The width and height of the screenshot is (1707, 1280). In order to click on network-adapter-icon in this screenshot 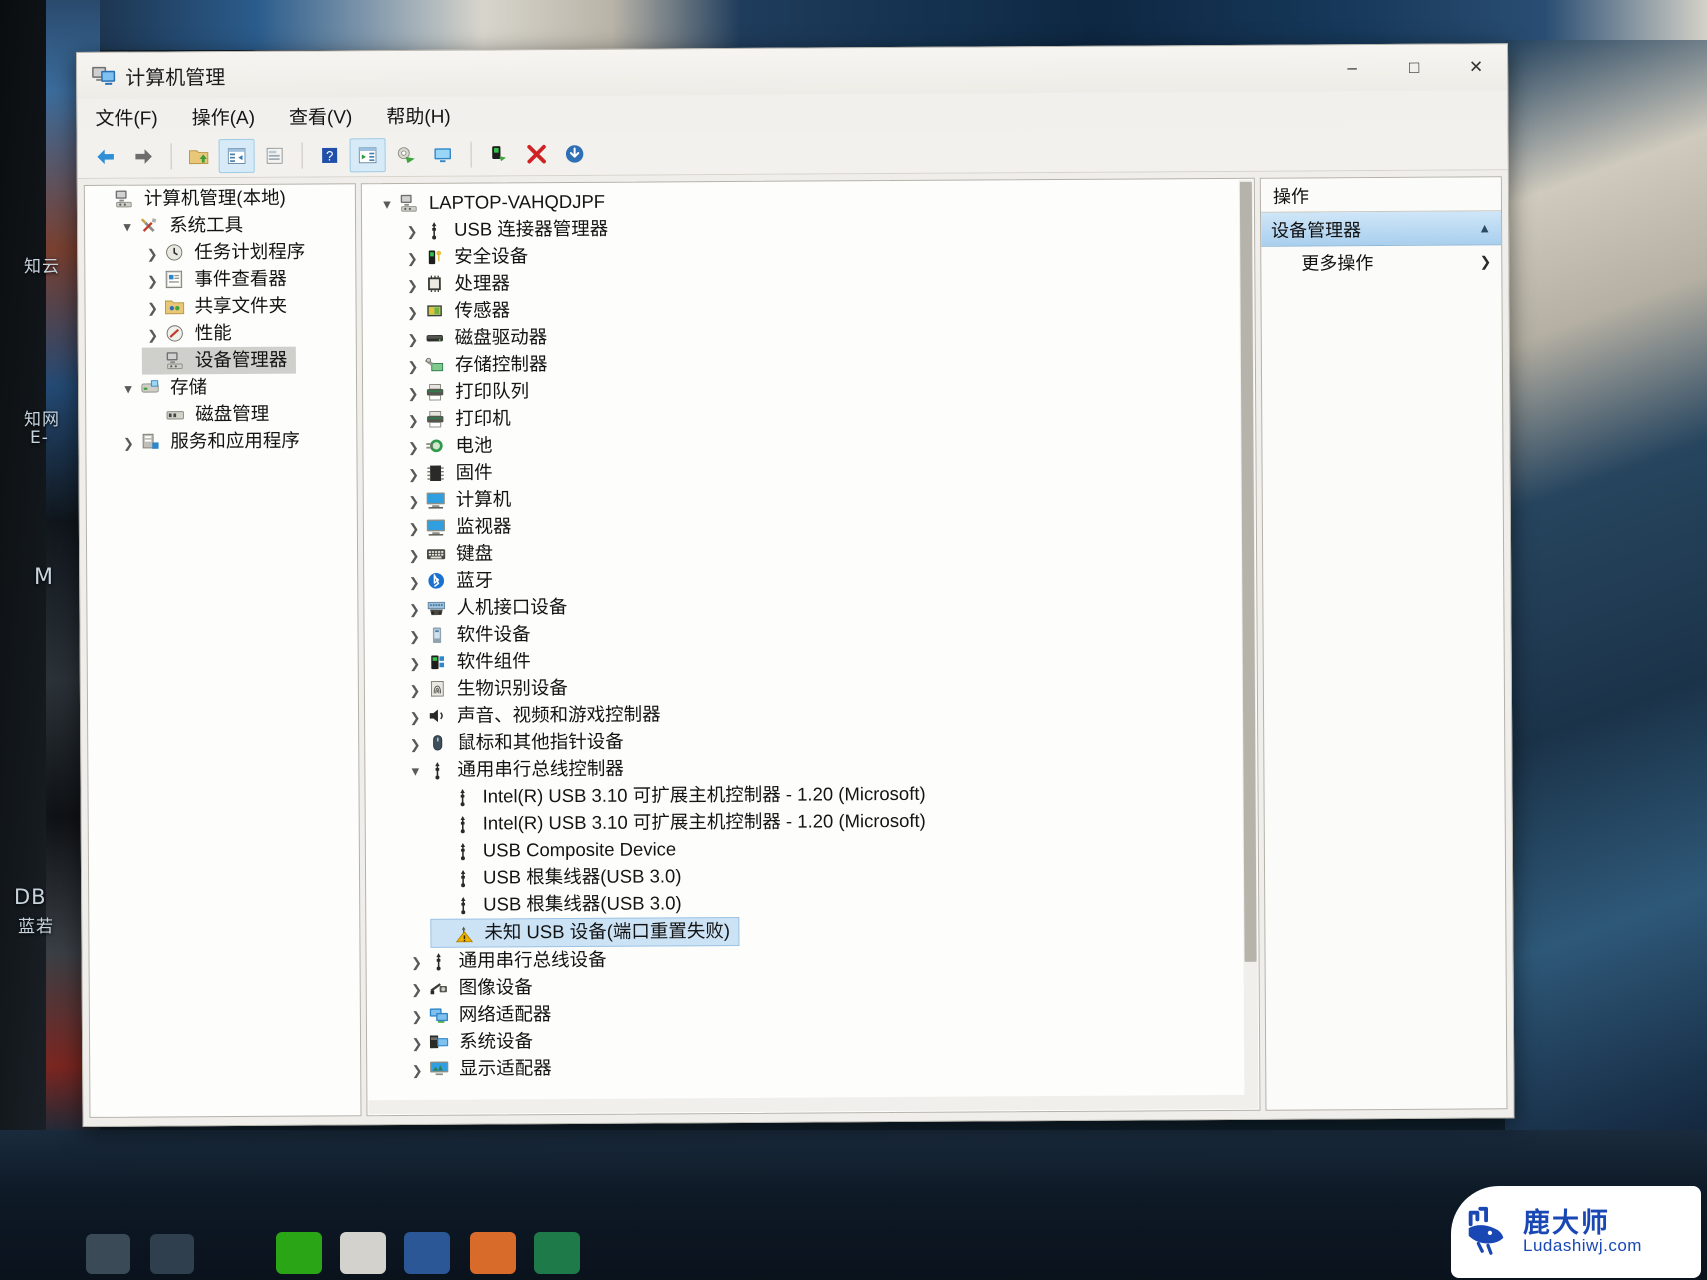, I will do `click(440, 1015)`.